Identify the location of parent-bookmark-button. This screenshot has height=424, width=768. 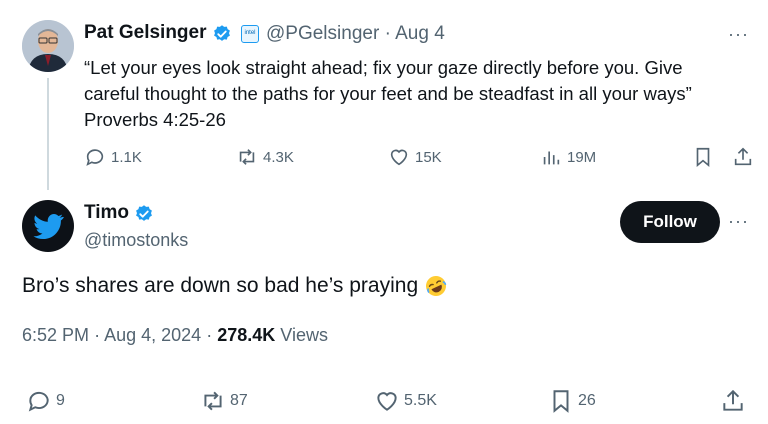
(703, 157).